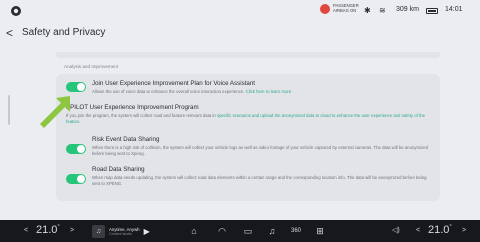  What do you see at coordinates (147, 231) in the screenshot?
I see `play-button: ▶` at bounding box center [147, 231].